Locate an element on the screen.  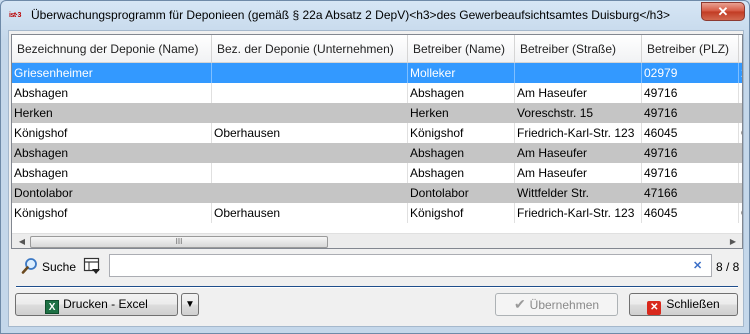
column-header-betreiber-ort: B is located at coordinates (740, 49).